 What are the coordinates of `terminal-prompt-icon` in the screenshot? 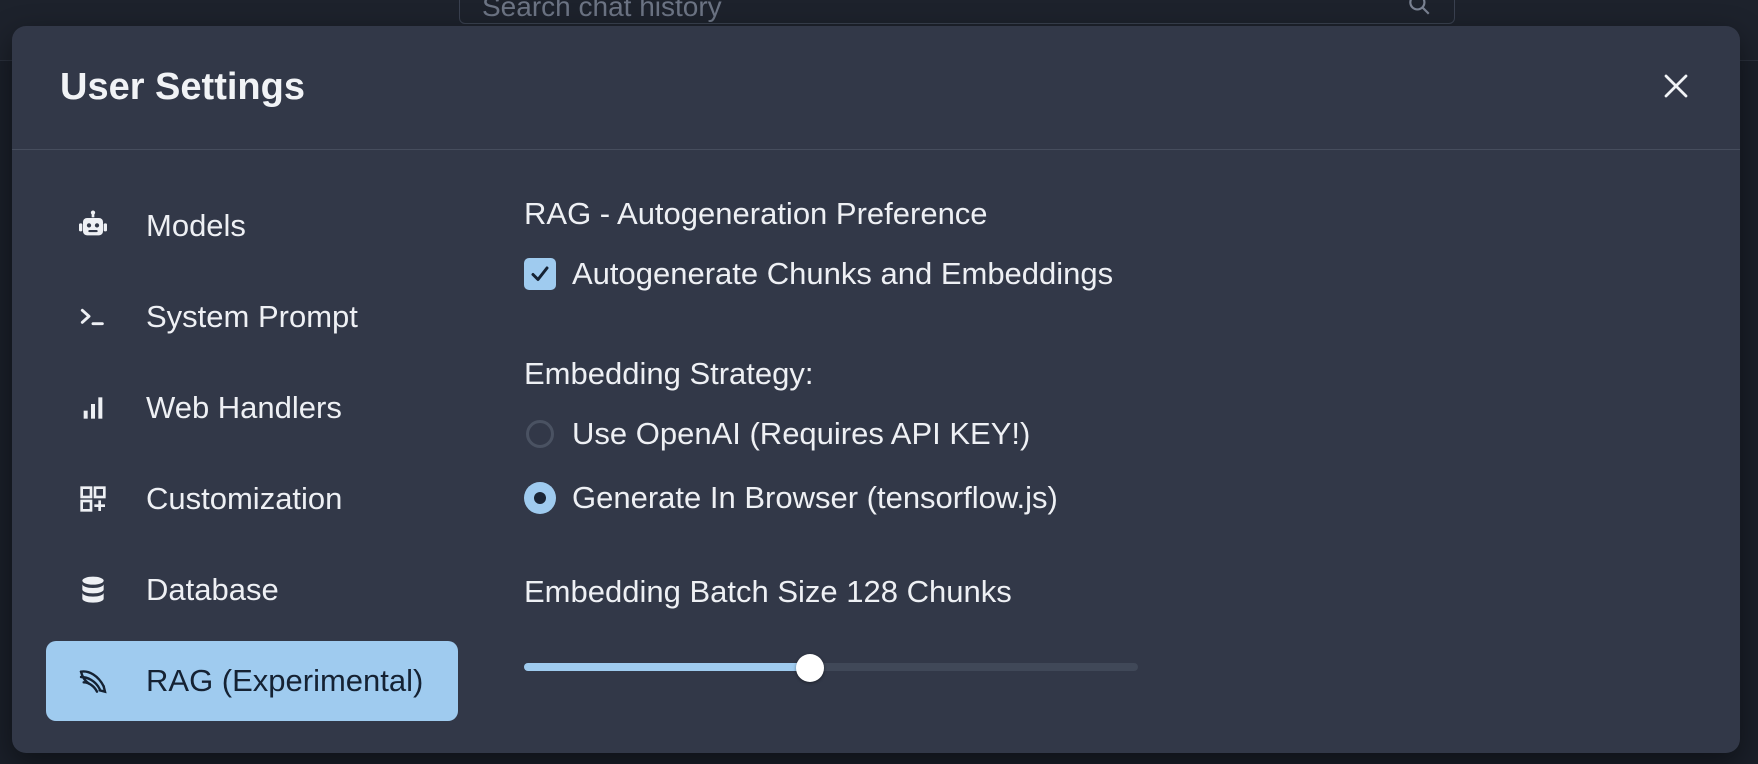 It's located at (93, 317).